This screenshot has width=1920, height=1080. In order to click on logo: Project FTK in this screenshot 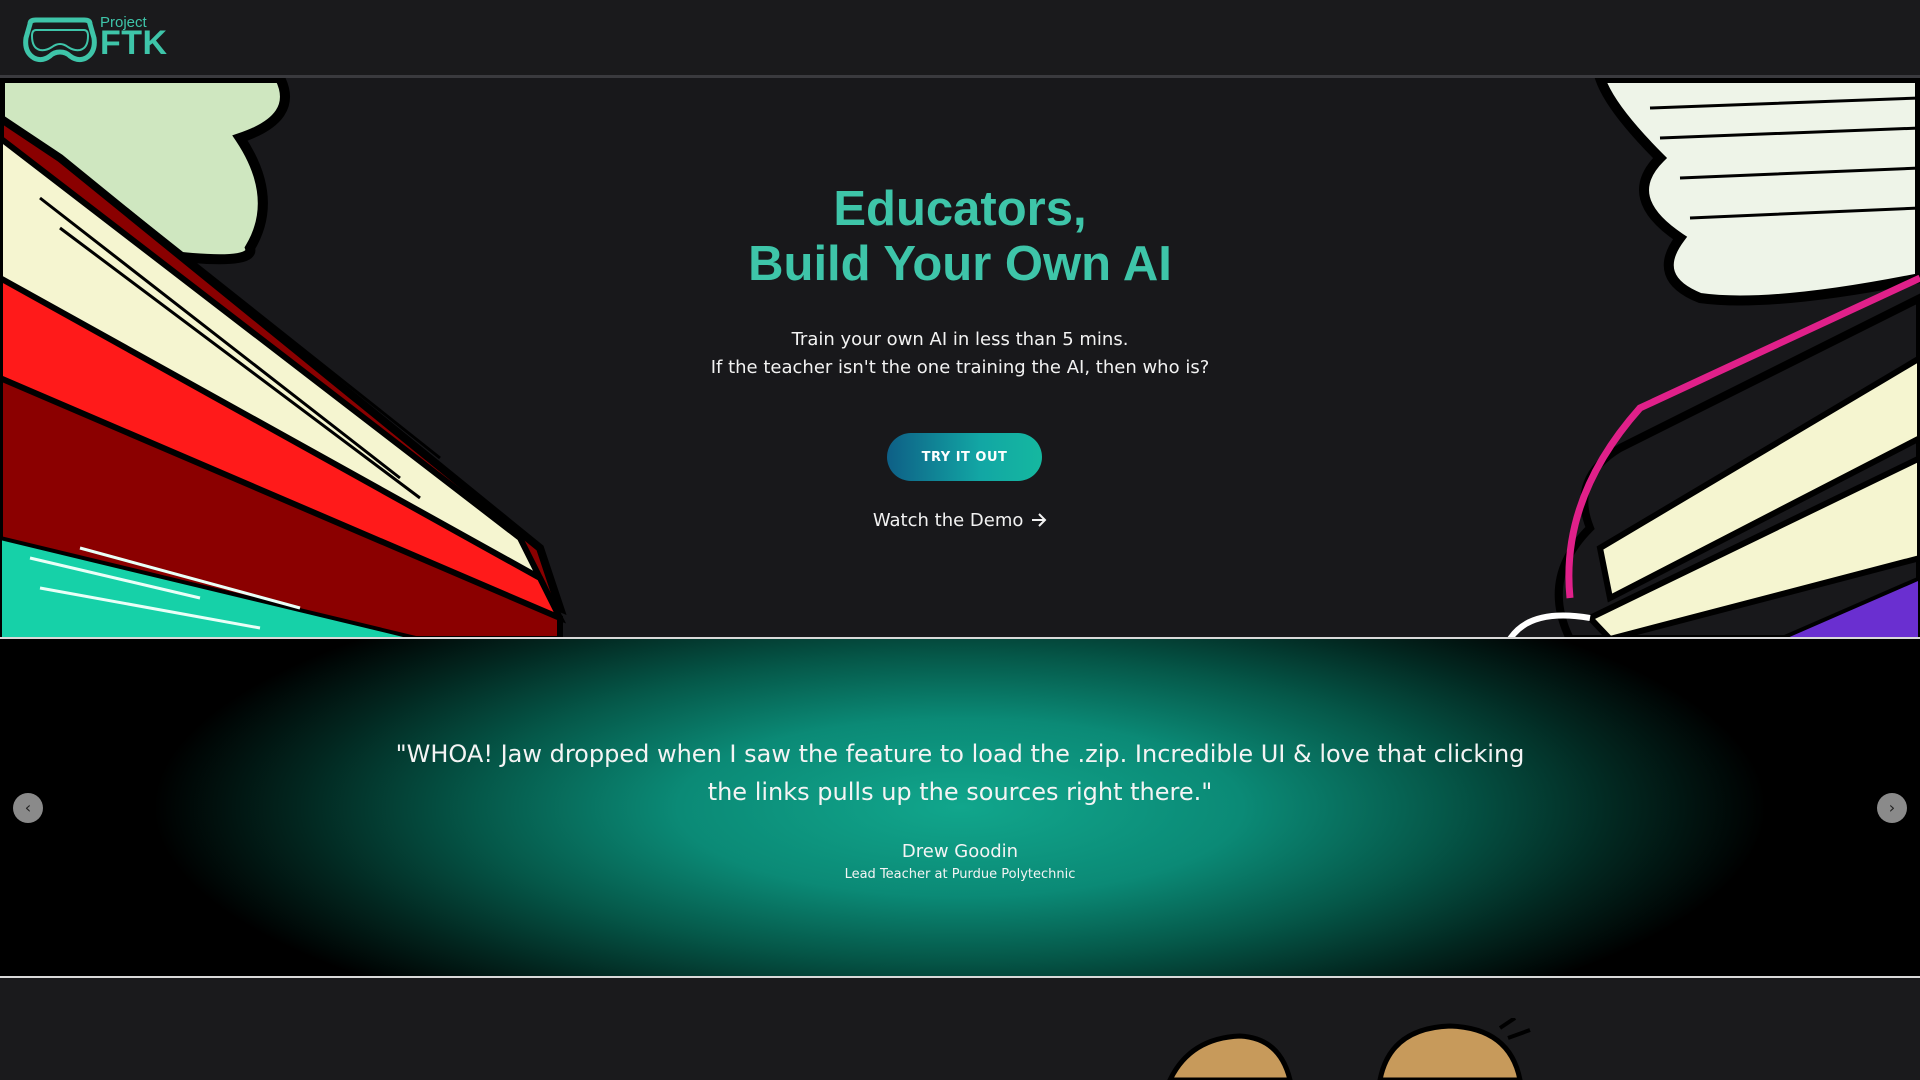, I will do `click(97, 39)`.